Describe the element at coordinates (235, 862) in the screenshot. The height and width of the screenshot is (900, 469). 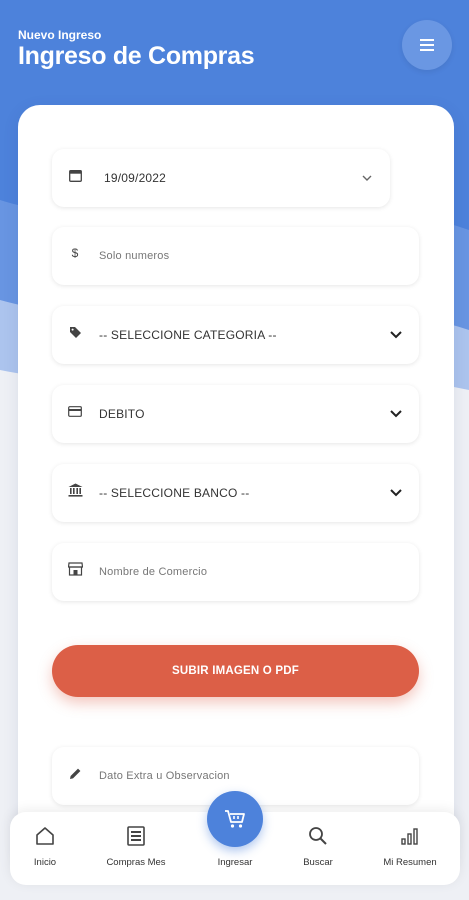
I see `nav-label: Ingresar` at that location.